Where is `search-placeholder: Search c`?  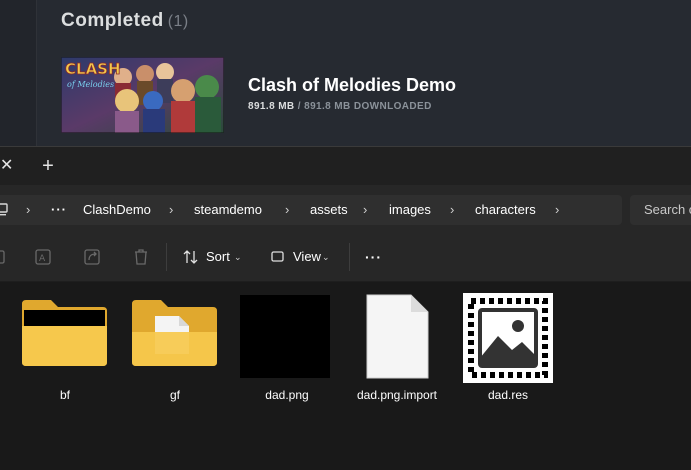 search-placeholder: Search c is located at coordinates (667, 209).